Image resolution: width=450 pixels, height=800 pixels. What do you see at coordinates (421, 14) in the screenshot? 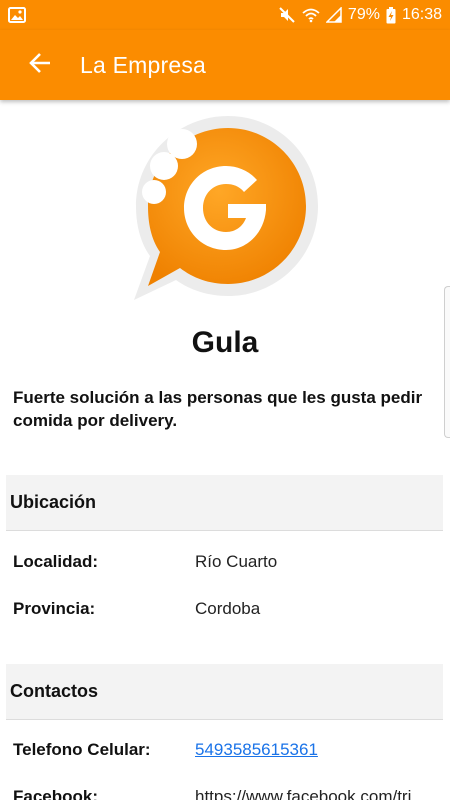
I see `clock: 16:38` at bounding box center [421, 14].